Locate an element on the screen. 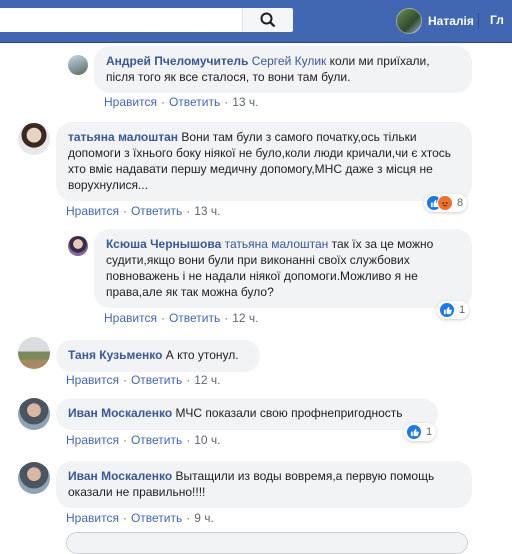  comment-author: Таня Кузьменко is located at coordinates (115, 355).